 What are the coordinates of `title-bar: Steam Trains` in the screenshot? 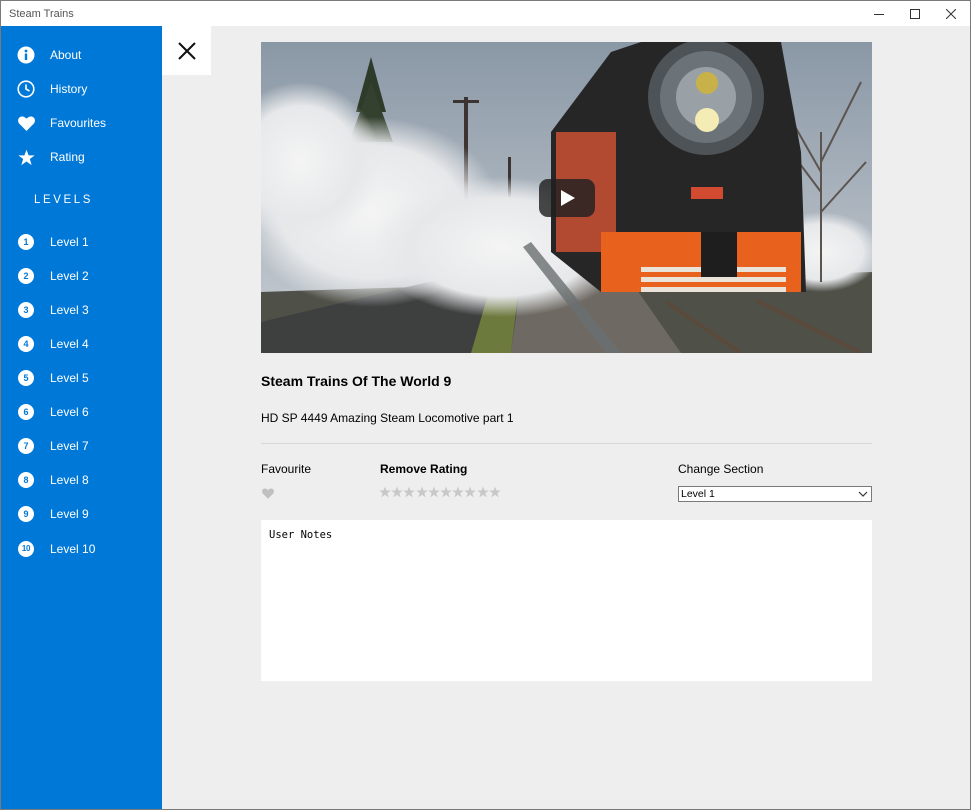 It's located at (485, 13).